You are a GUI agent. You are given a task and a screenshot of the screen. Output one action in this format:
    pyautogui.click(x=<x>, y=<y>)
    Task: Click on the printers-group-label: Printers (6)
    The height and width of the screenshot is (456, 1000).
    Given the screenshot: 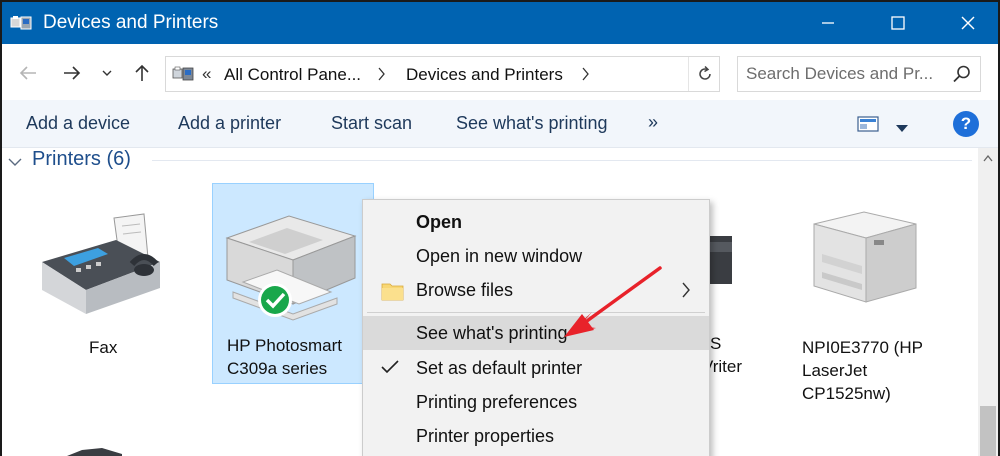 What is the action you would take?
    pyautogui.click(x=81, y=159)
    